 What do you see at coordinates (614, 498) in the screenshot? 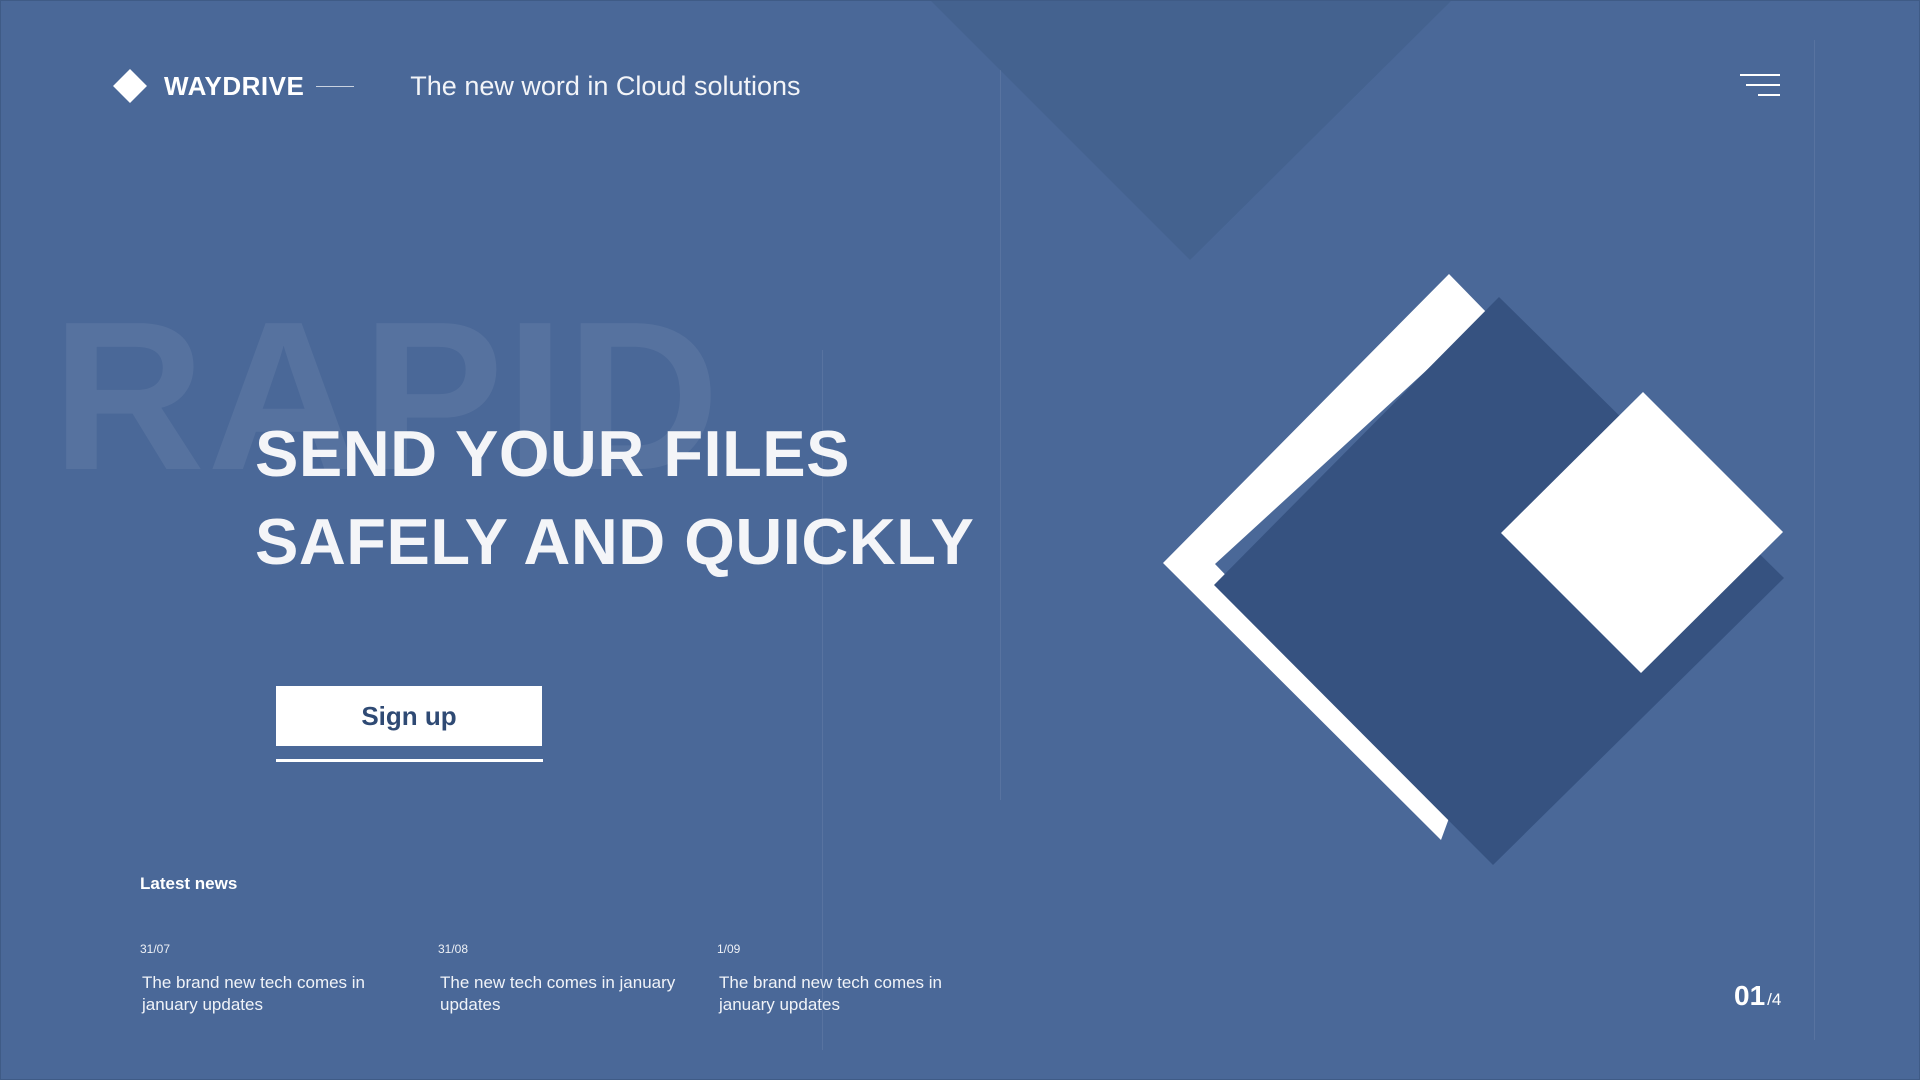
I see `hero-title: SEND YOUR FILES SAFELY AND QUICKLY` at bounding box center [614, 498].